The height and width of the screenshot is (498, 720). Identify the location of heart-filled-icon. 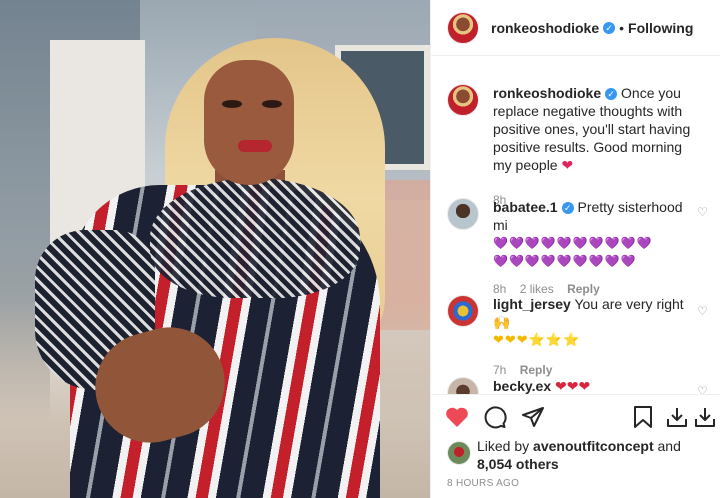
(457, 417).